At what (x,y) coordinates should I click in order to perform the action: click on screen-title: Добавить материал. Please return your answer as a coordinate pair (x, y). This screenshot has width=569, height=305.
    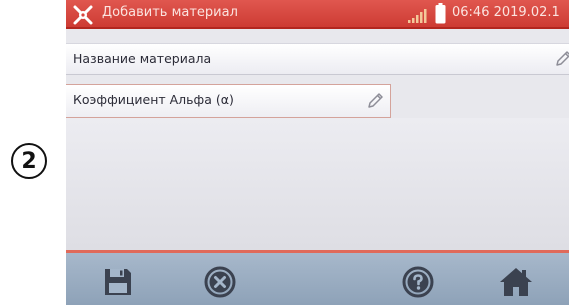
    Looking at the image, I should click on (170, 12).